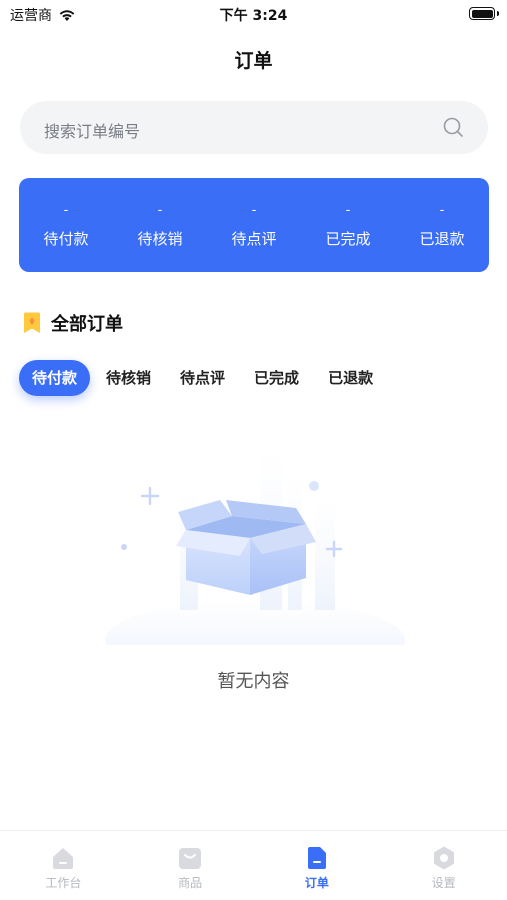 The image size is (507, 900). What do you see at coordinates (160, 239) in the screenshot?
I see `stat-label: 待核销` at bounding box center [160, 239].